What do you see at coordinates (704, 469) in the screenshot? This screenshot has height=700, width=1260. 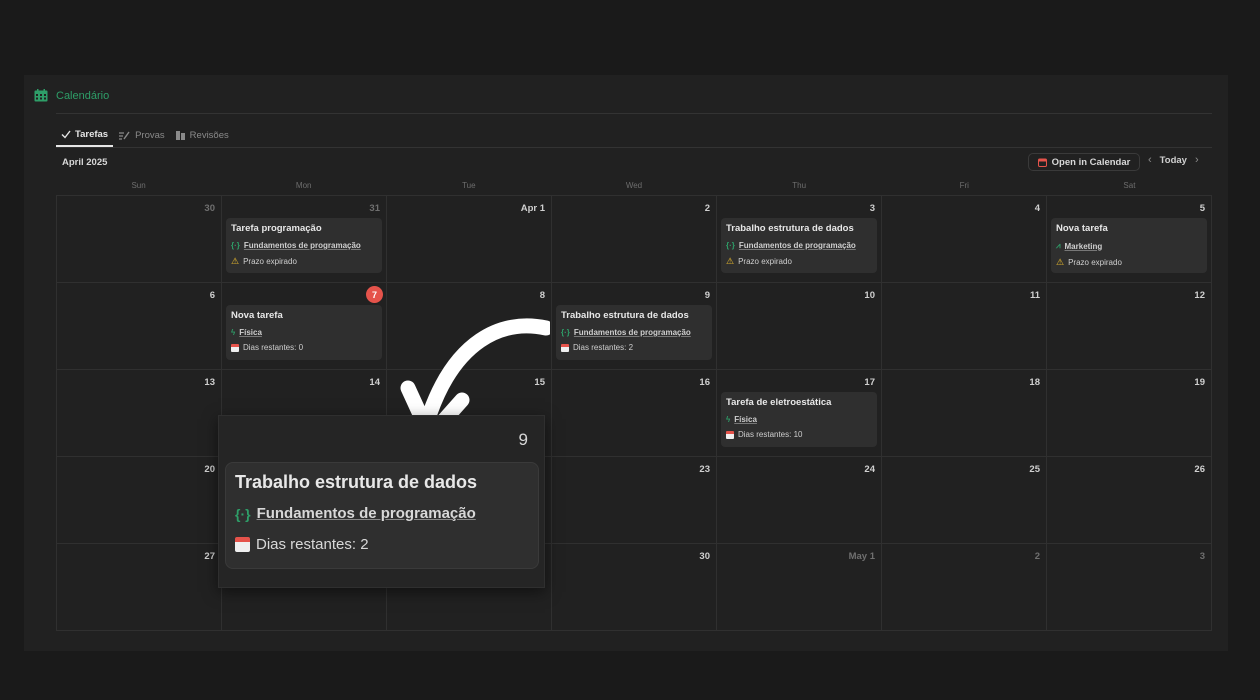 I see `day-number: 23` at bounding box center [704, 469].